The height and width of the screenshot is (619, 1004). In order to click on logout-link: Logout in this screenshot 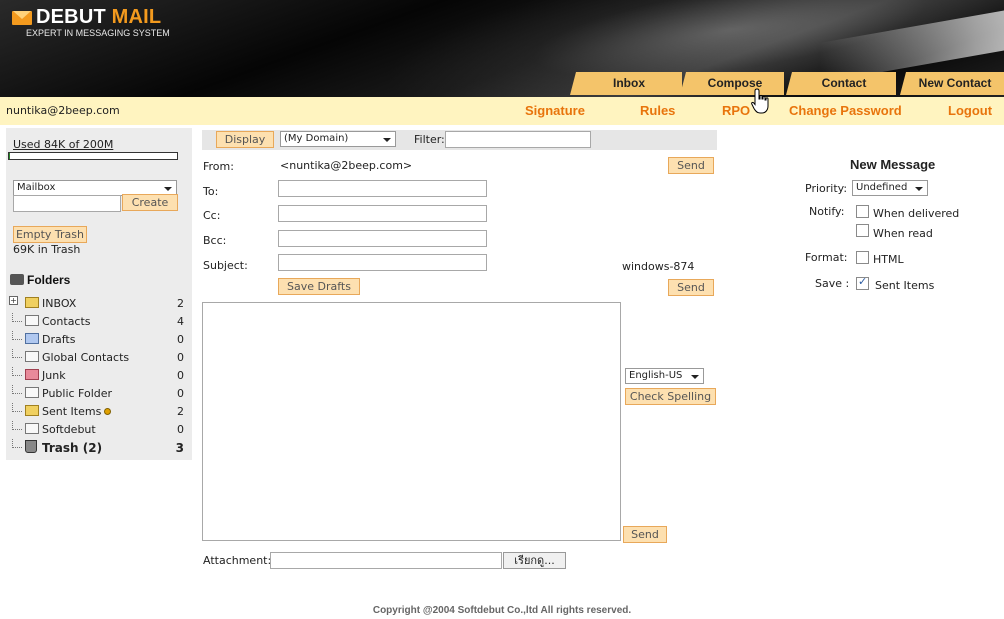, I will do `click(970, 110)`.